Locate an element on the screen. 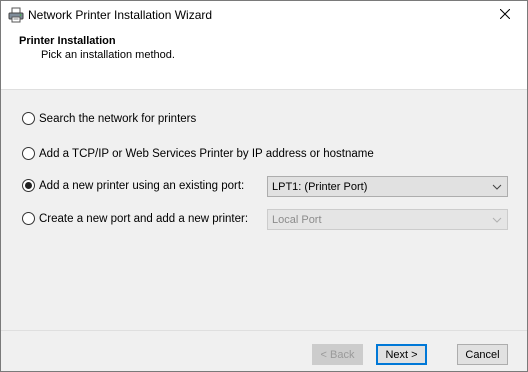  radio-selected-dot is located at coordinates (28, 185).